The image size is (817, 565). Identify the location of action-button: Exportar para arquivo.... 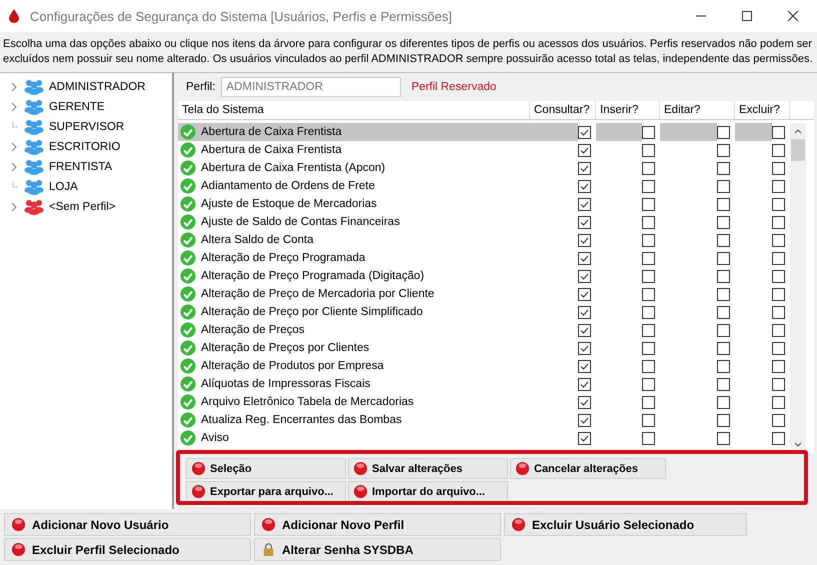
(266, 491).